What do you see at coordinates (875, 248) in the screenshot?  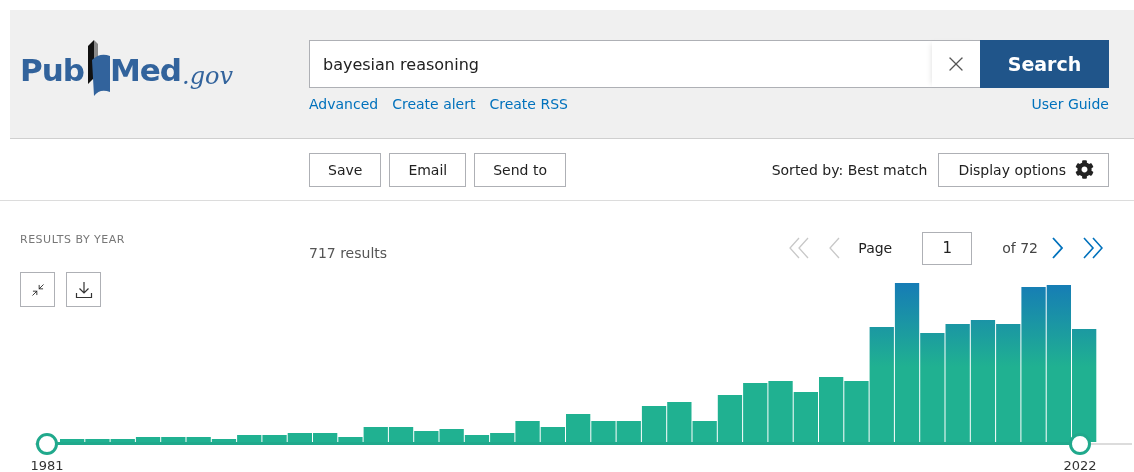 I see `page-label: Page` at bounding box center [875, 248].